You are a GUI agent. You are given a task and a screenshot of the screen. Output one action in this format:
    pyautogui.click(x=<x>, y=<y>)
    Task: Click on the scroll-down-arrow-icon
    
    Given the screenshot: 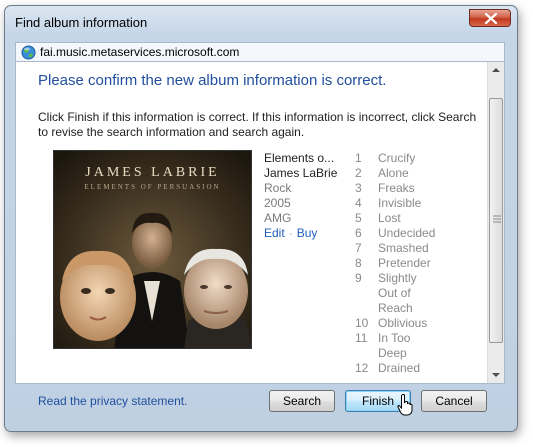 What is the action you would take?
    pyautogui.click(x=496, y=375)
    